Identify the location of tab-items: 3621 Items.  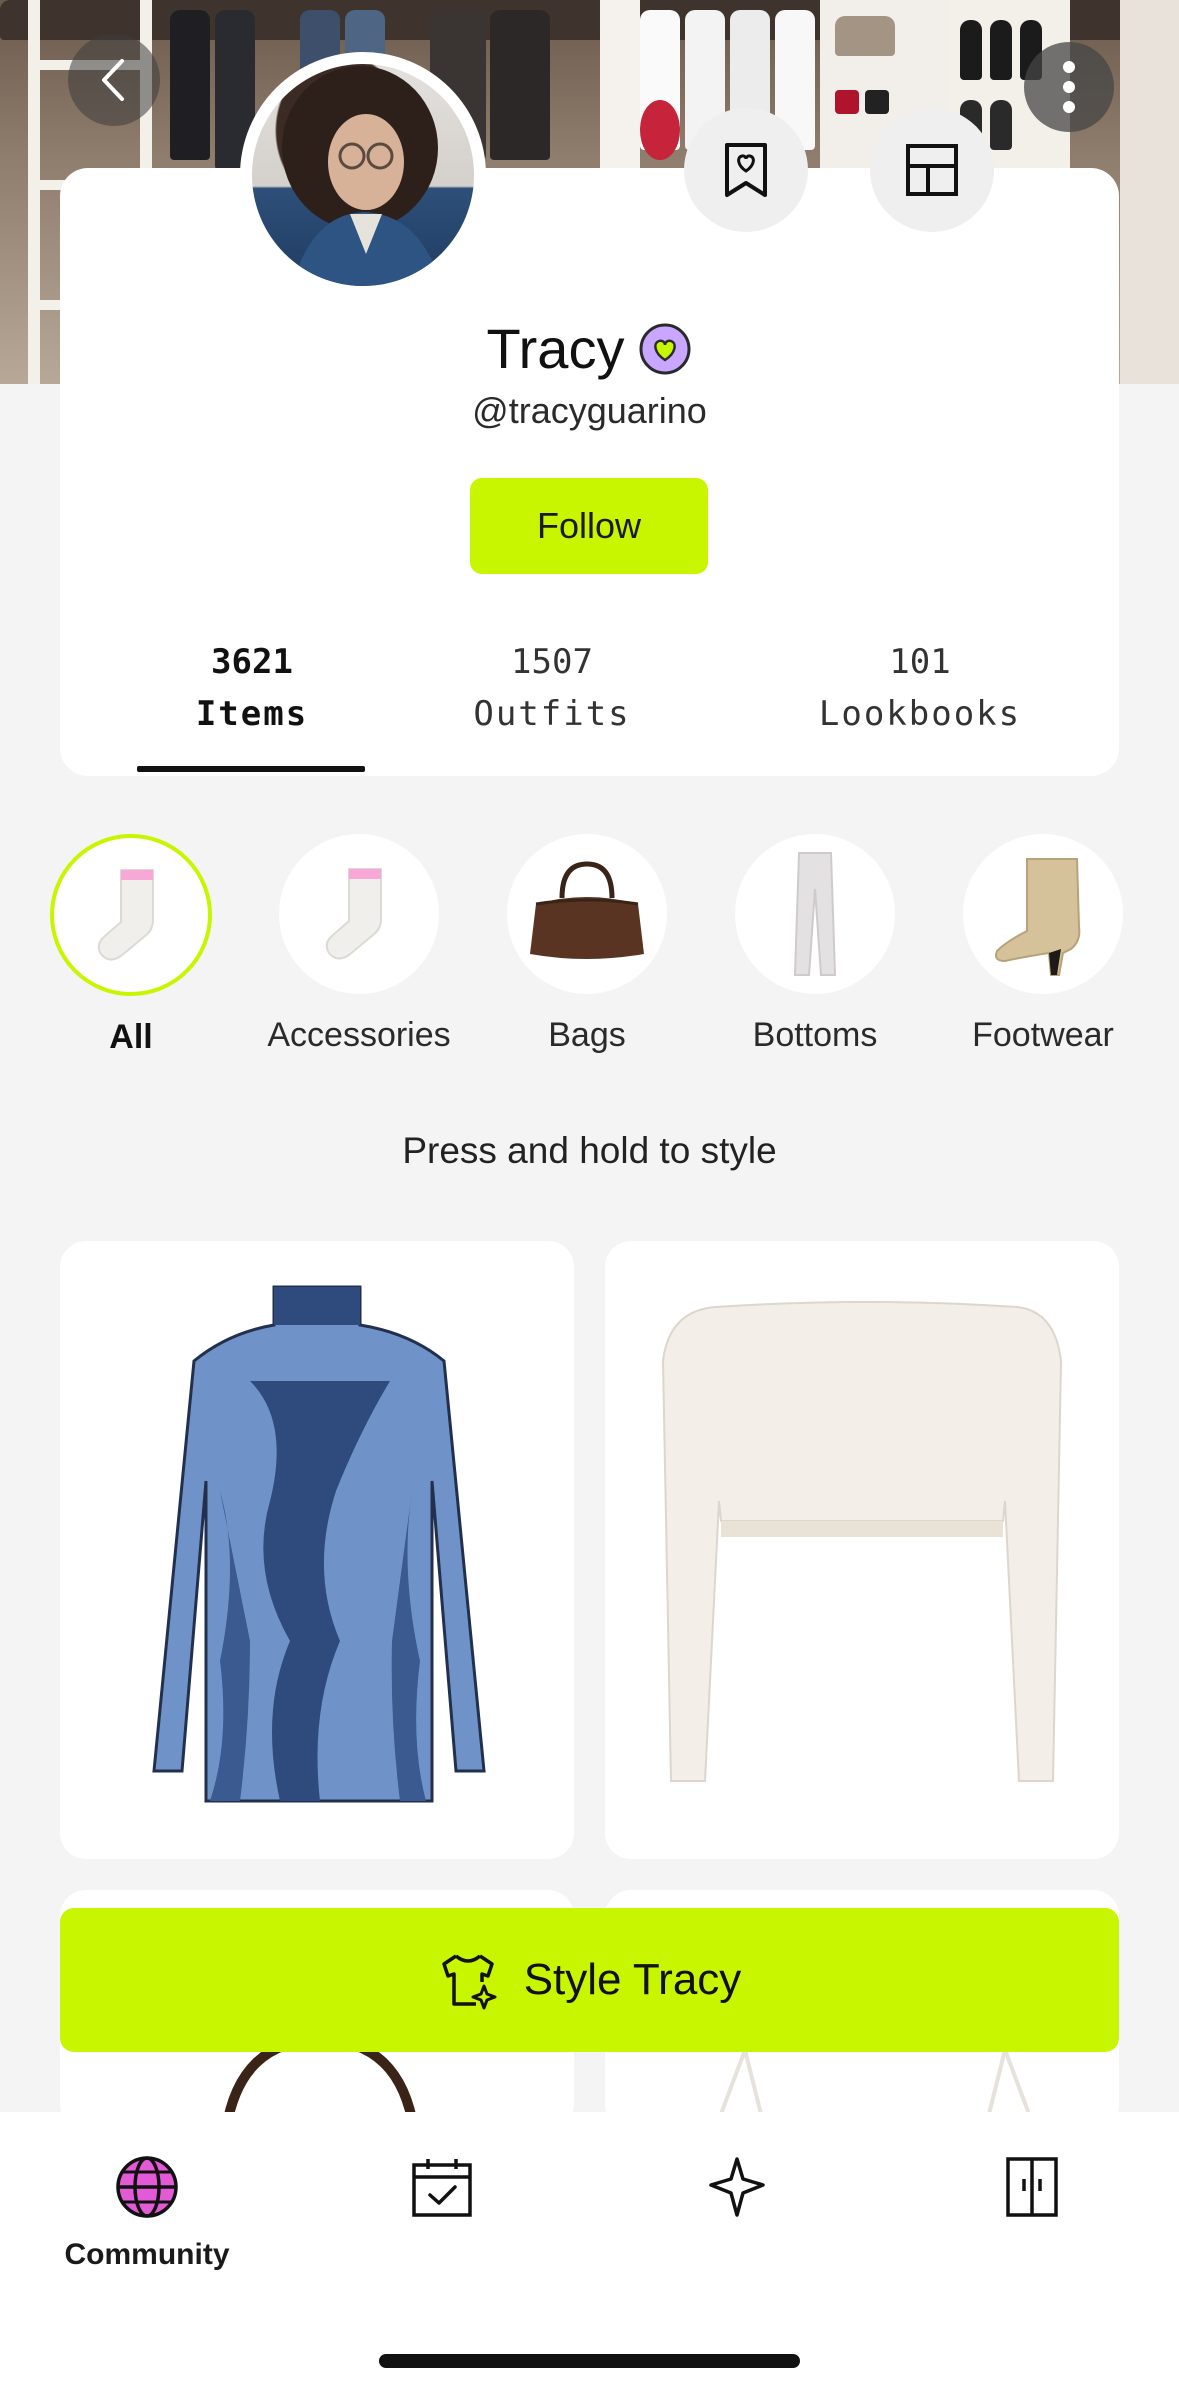
(252, 688).